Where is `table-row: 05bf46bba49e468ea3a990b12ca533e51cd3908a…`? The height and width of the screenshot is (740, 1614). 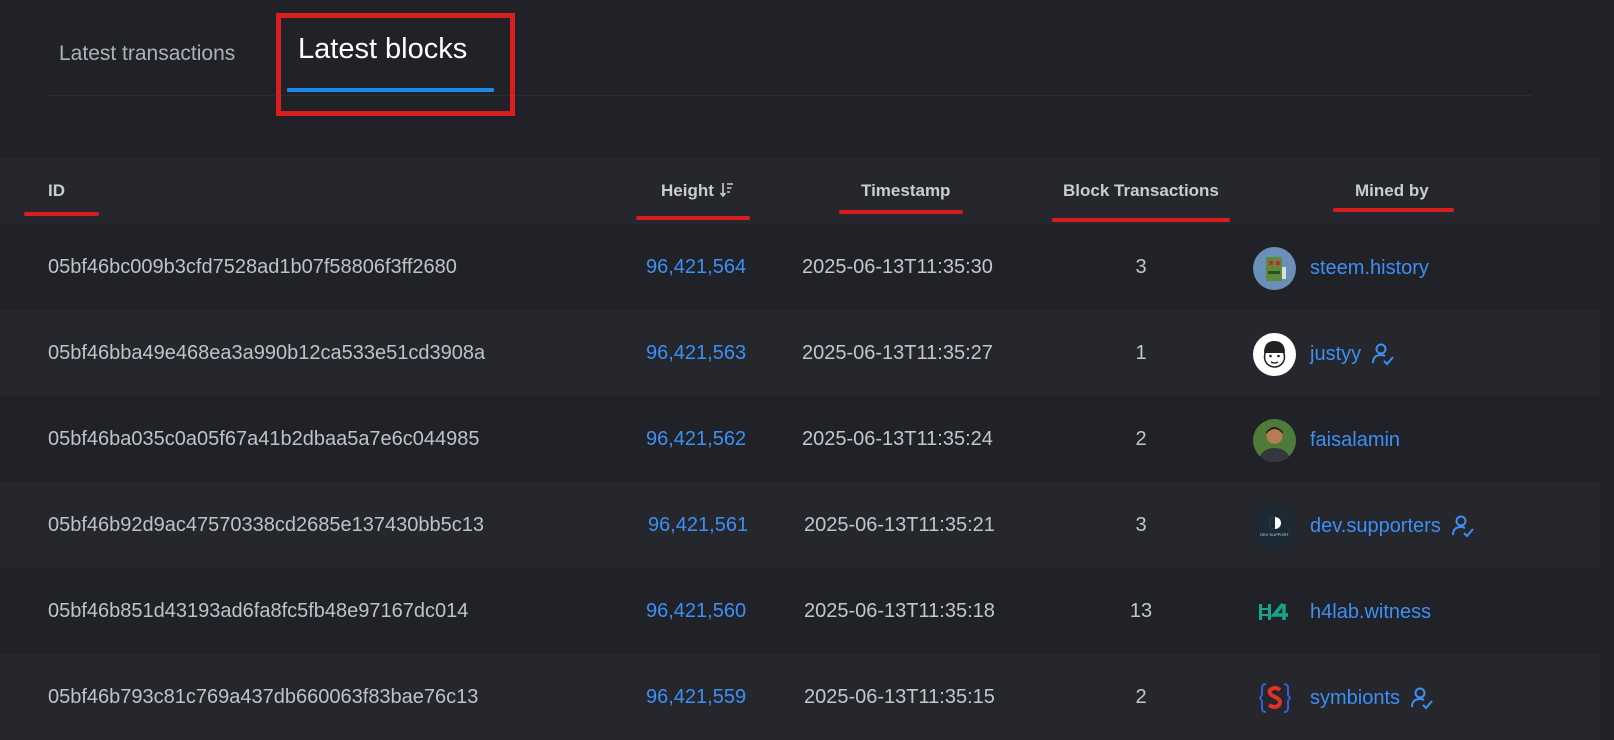
table-row: 05bf46bba49e468ea3a990b12ca533e51cd3908a… is located at coordinates (800, 353).